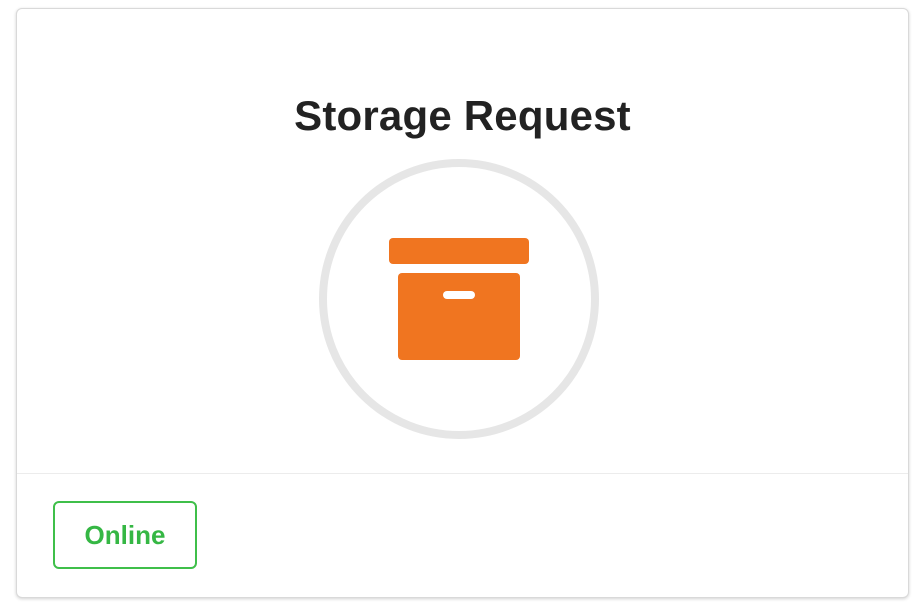 This screenshot has height=606, width=923. I want to click on card-title: Storage Request, so click(462, 115).